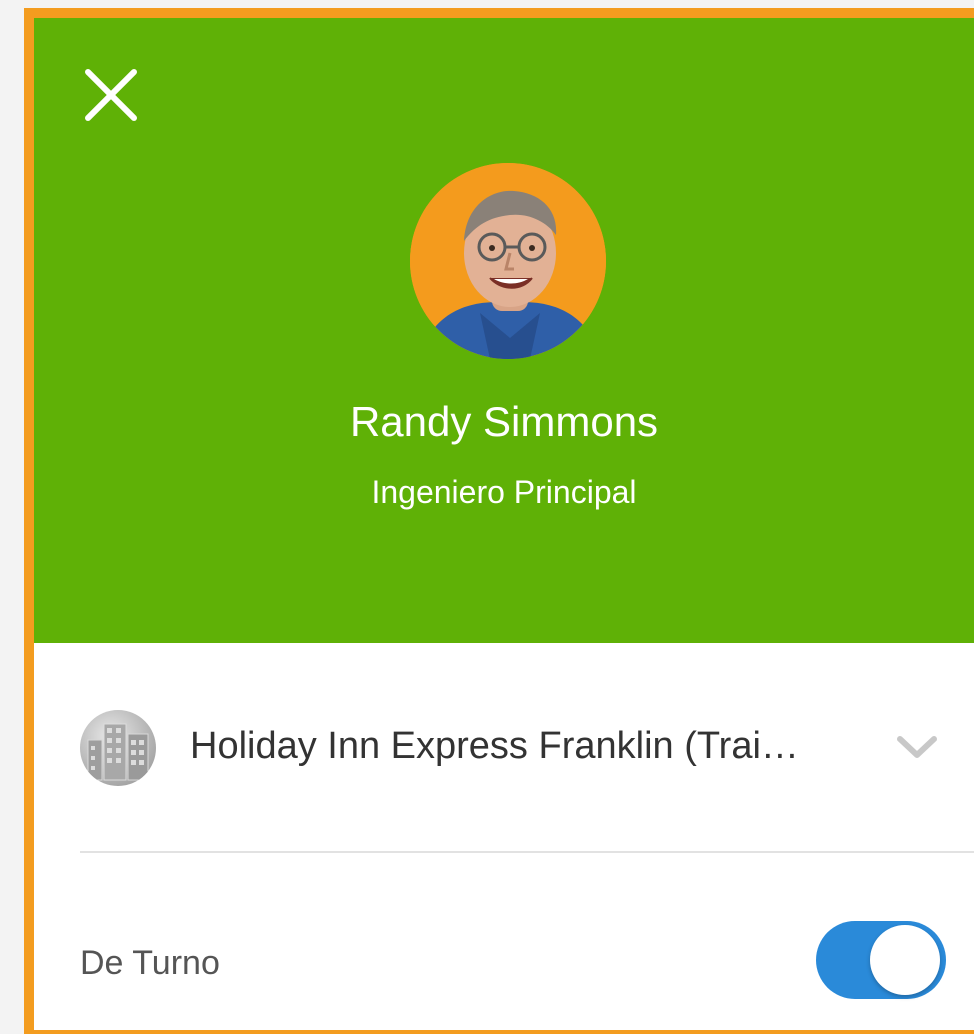  I want to click on toggle-knob, so click(905, 960).